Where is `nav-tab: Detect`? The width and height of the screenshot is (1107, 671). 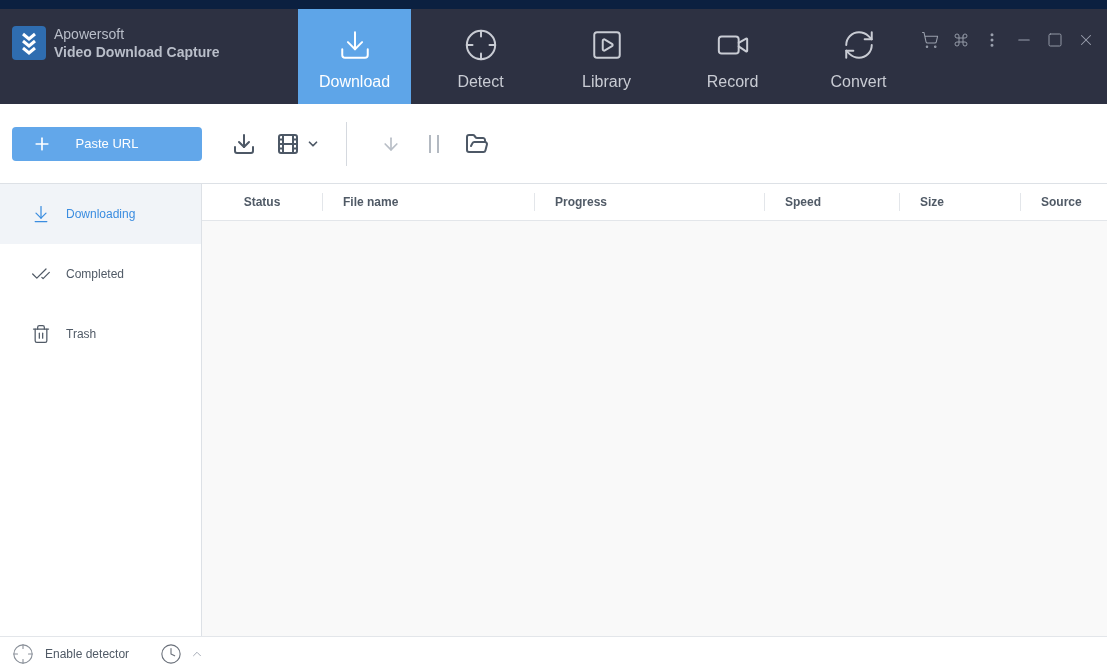 nav-tab: Detect is located at coordinates (480, 56).